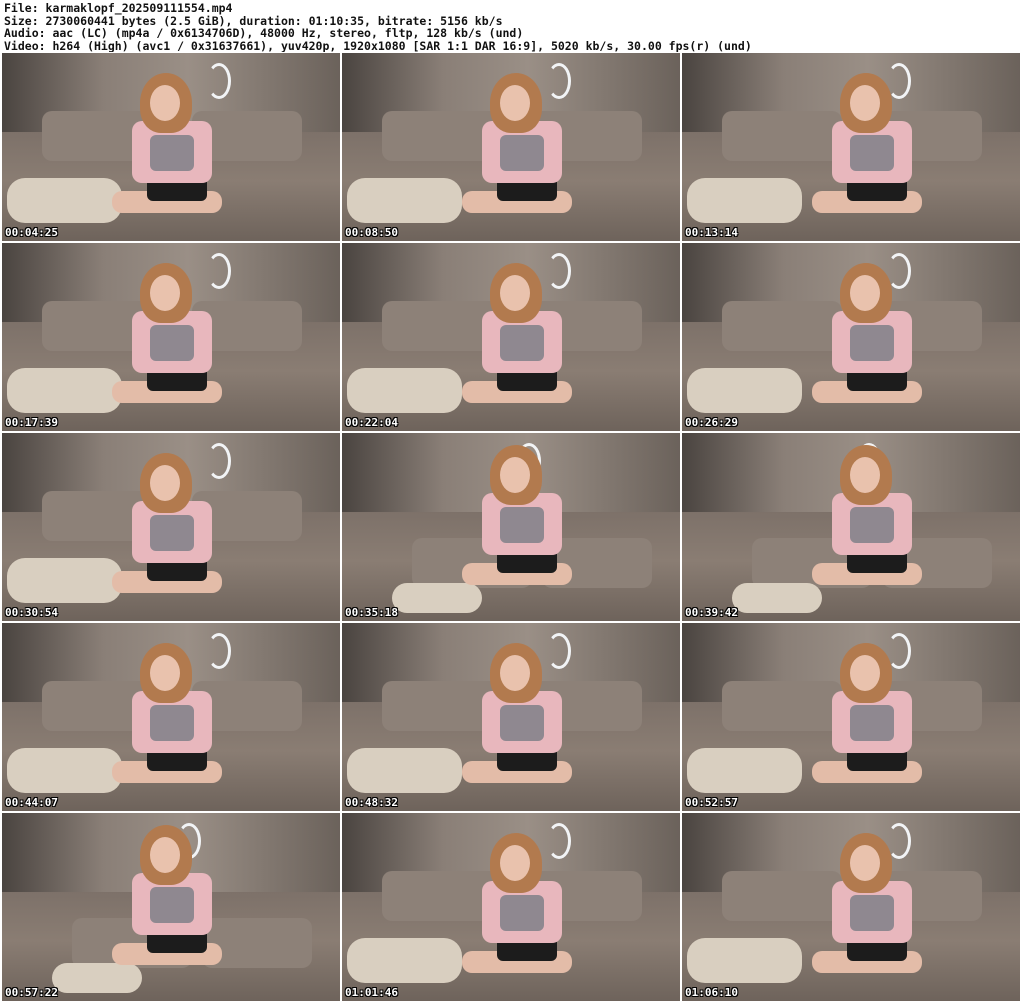  Describe the element at coordinates (31, 232) in the screenshot. I see `thumbnail-timestamp: 00:04:25` at that location.